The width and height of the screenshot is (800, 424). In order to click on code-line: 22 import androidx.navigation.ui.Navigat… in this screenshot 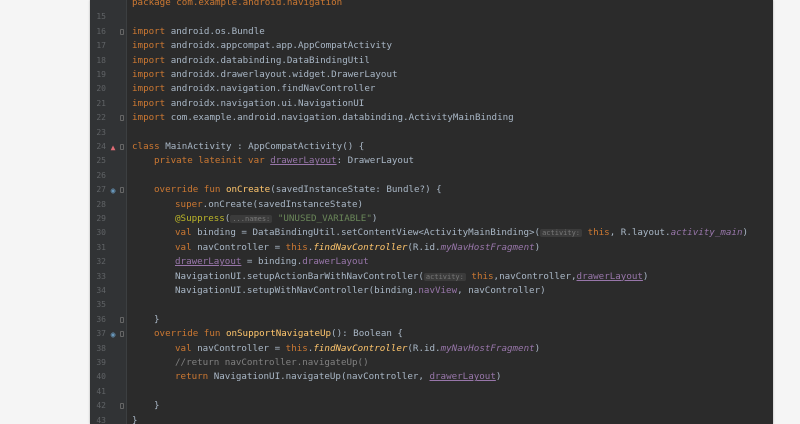, I will do `click(431, 109)`.